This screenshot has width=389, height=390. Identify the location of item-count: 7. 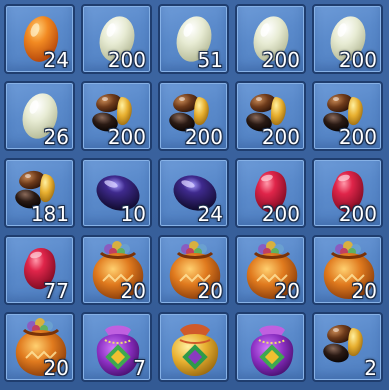
(139, 368).